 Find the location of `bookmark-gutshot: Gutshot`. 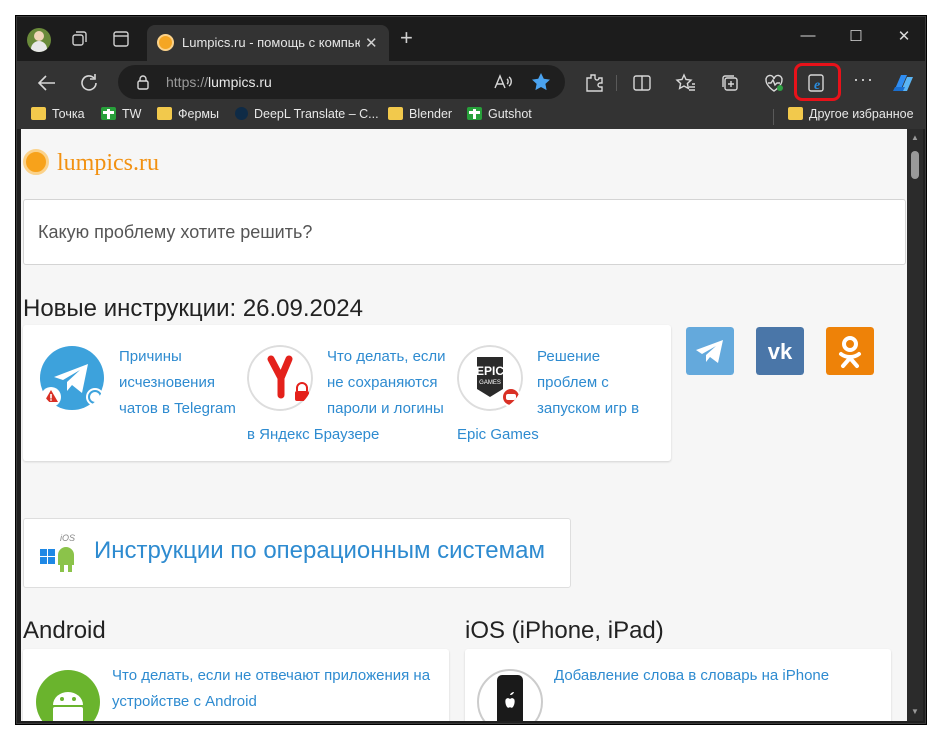

bookmark-gutshot: Gutshot is located at coordinates (499, 117).